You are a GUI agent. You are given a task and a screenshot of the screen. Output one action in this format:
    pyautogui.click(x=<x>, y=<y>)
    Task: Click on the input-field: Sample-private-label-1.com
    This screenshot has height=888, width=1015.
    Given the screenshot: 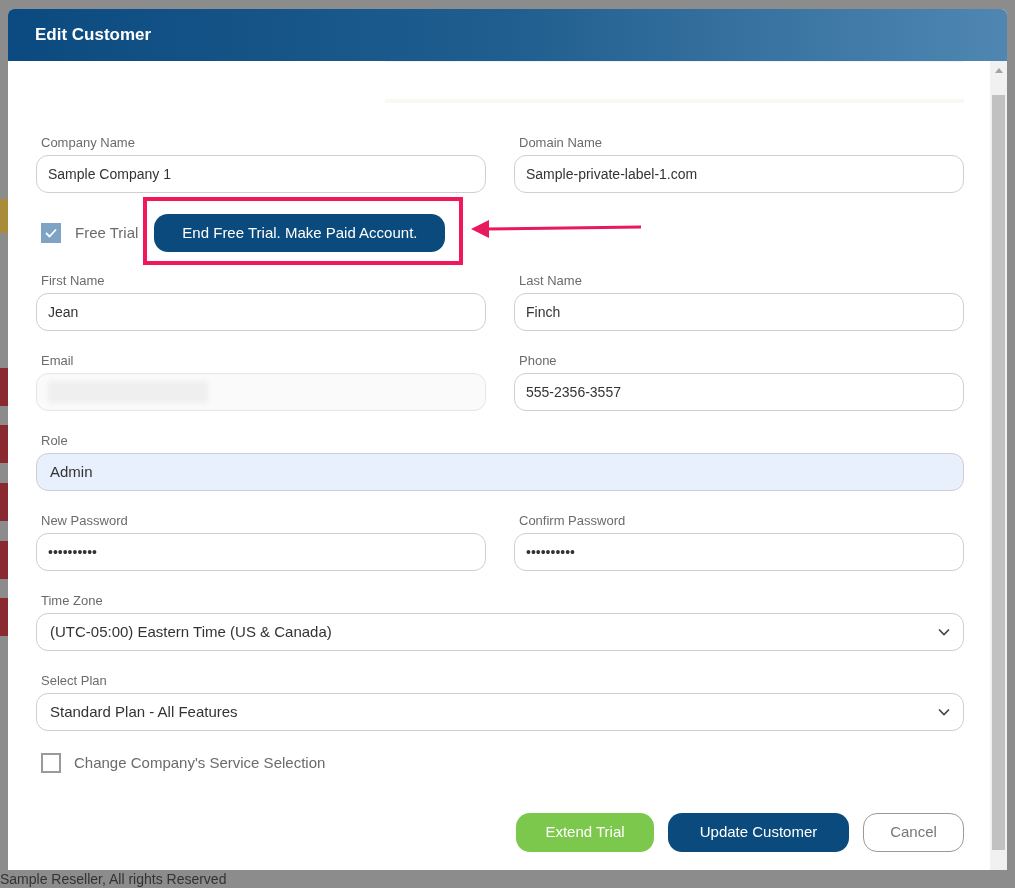 What is the action you would take?
    pyautogui.click(x=739, y=174)
    